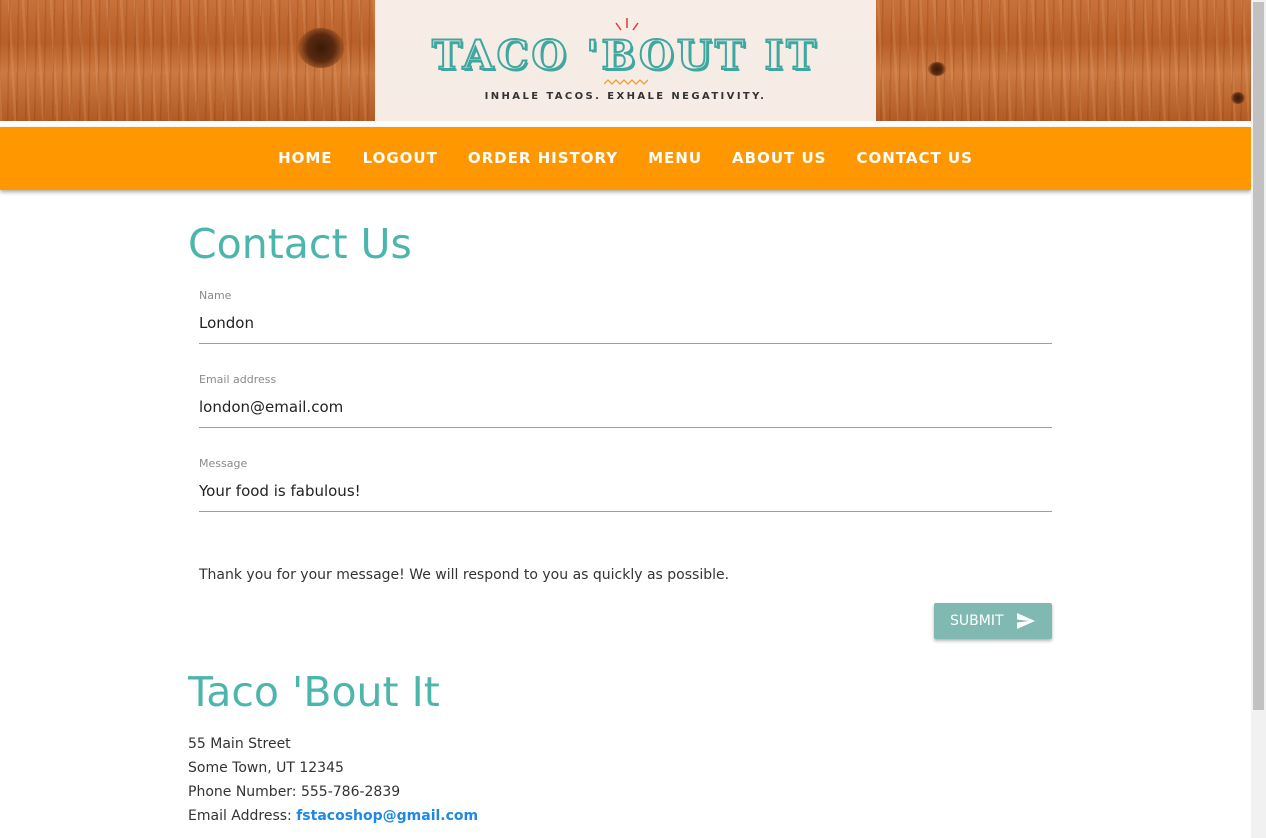  I want to click on name-label: Name, so click(215, 295).